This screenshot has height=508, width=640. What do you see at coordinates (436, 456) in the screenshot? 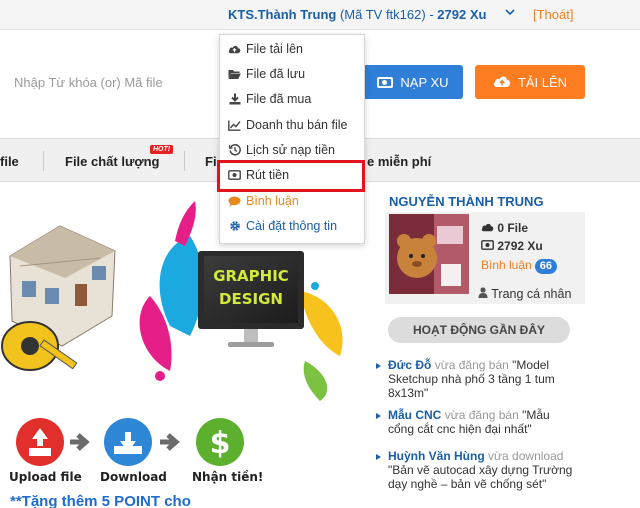
I see `activity-user: Huỳnh Văn Hùng` at bounding box center [436, 456].